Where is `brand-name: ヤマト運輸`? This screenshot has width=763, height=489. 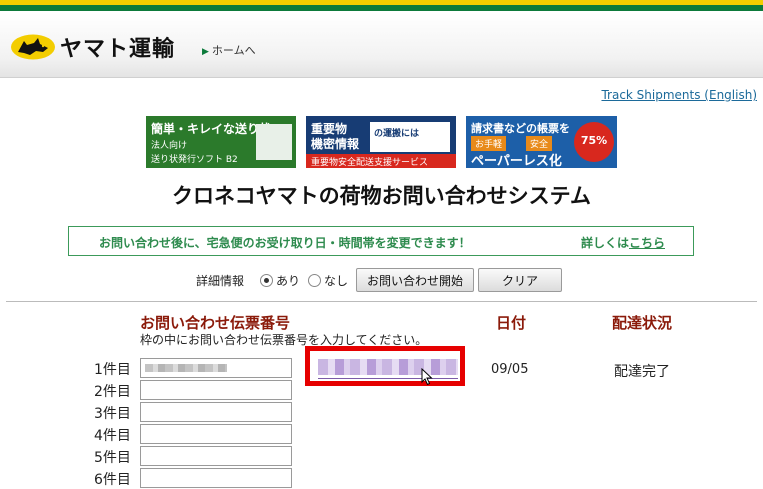
brand-name: ヤマト運輸 is located at coordinates (118, 49).